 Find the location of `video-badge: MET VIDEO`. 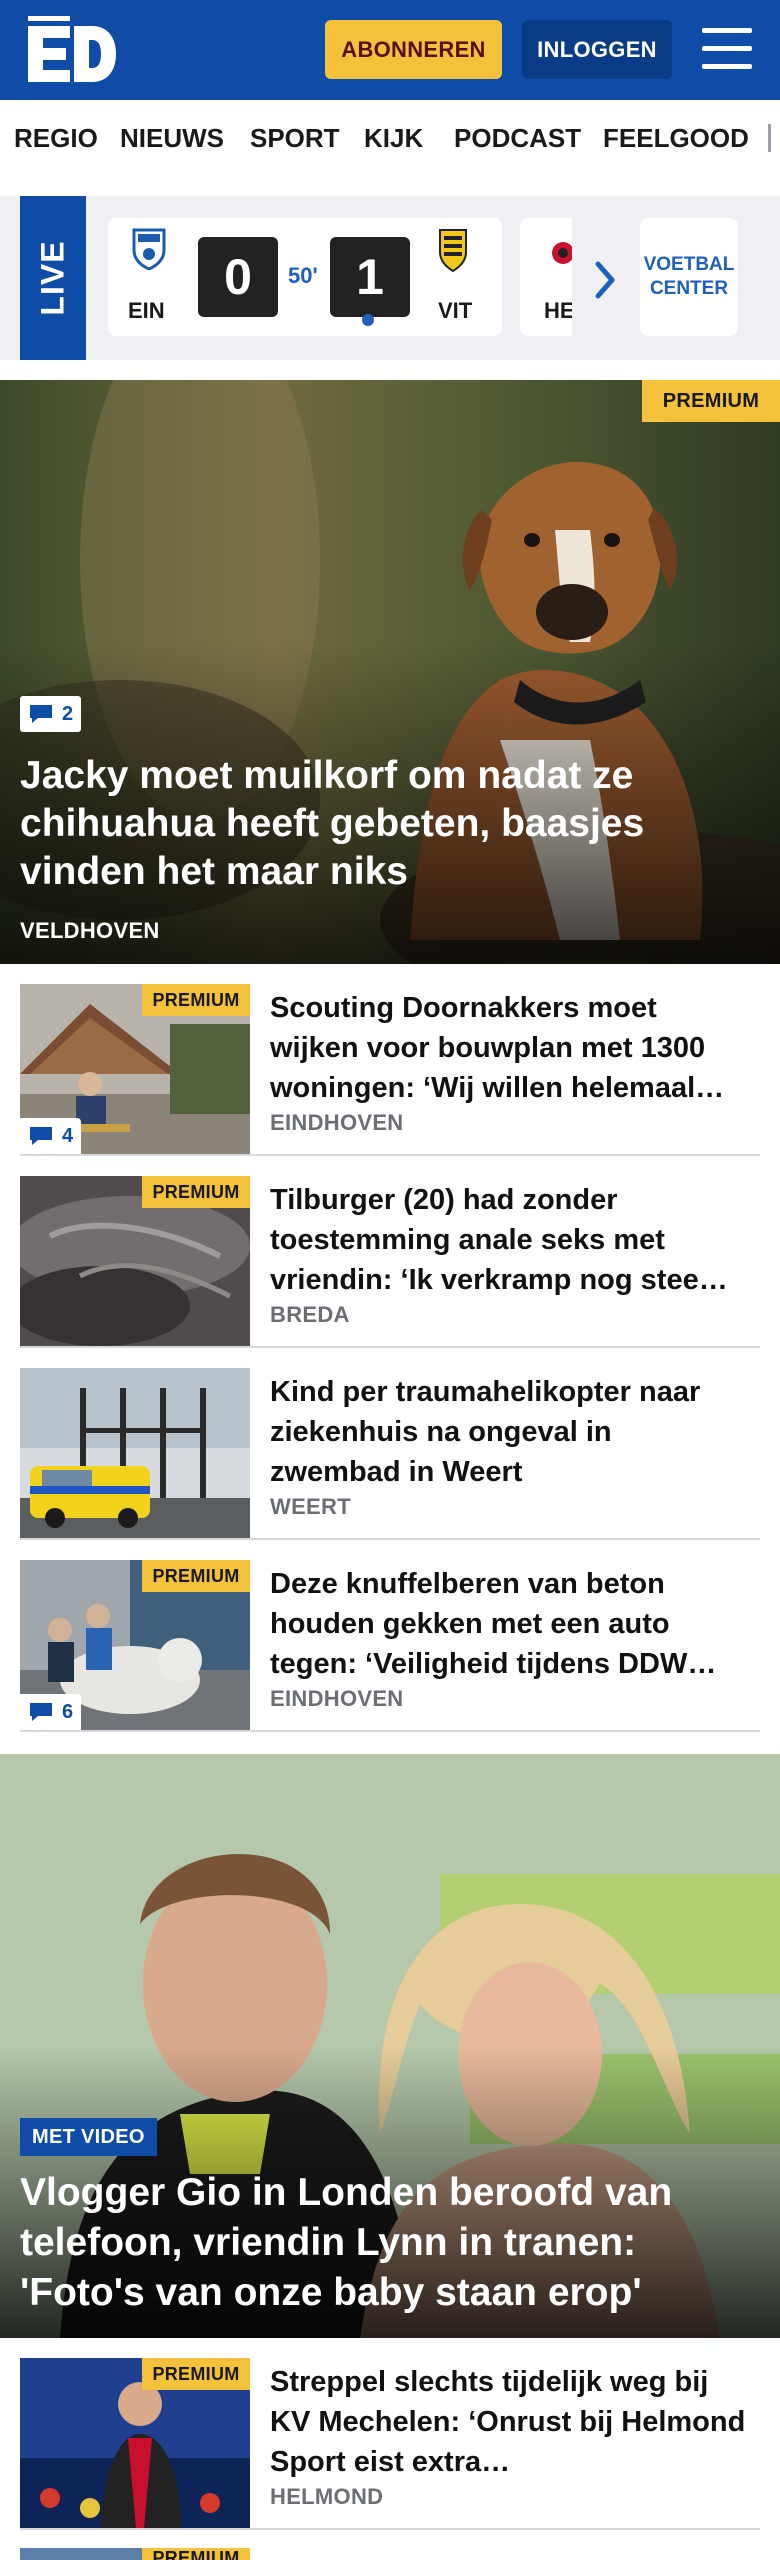

video-badge: MET VIDEO is located at coordinates (88, 2137).